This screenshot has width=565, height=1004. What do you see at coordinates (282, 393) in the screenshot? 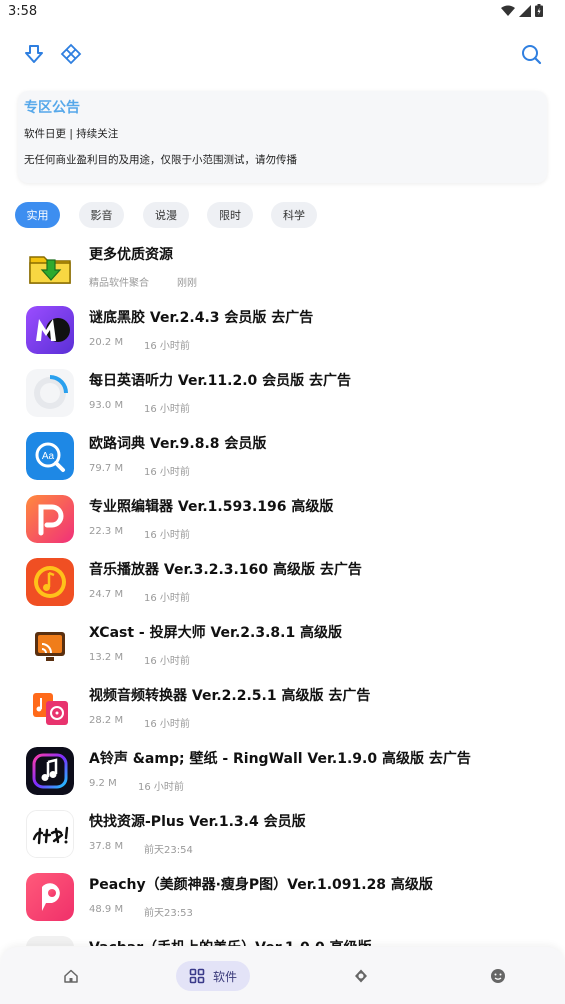
I see `list-item: 每日英语听力 Ver.11.2.0 会员版 去广告 93.0 M 16 小时前` at bounding box center [282, 393].